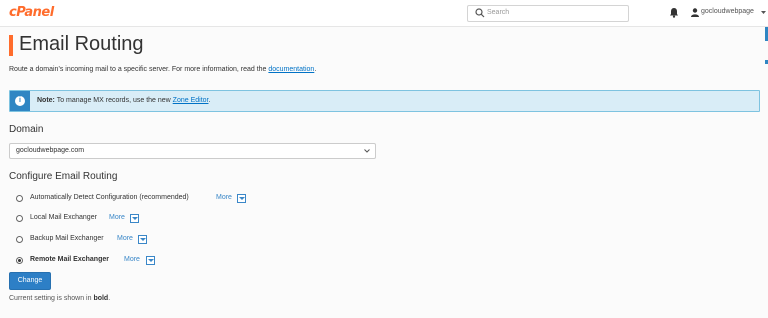 This screenshot has width=768, height=318. I want to click on cpanel-logo: cPanel, so click(31, 12).